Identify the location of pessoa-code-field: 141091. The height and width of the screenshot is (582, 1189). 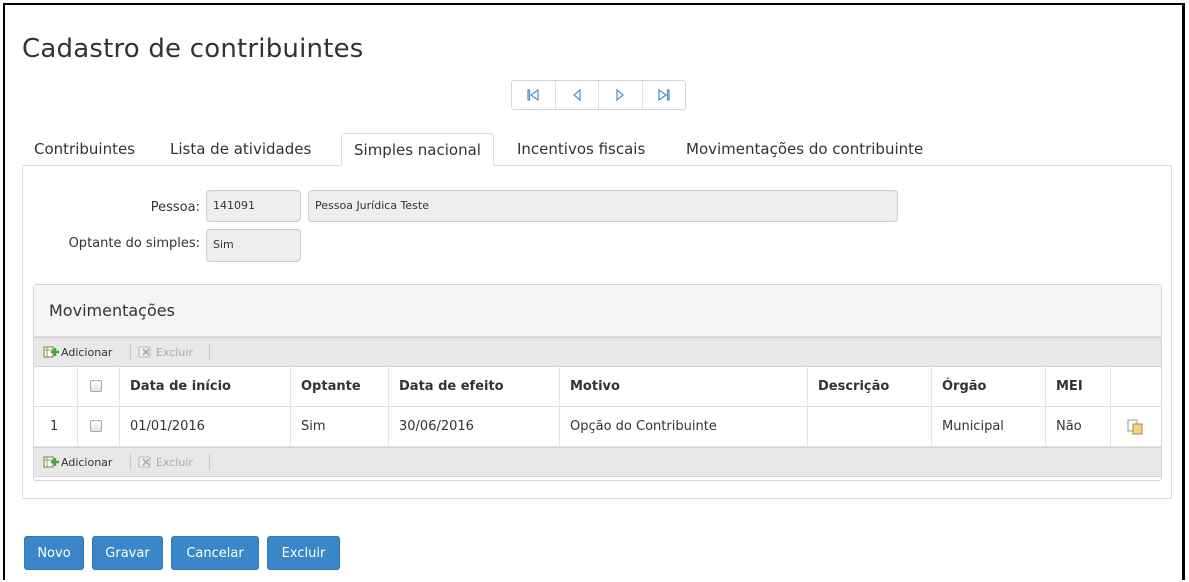
(253, 206).